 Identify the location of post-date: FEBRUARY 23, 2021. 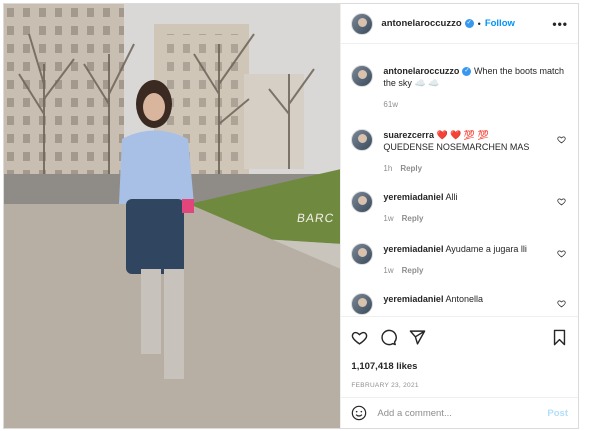
(385, 385).